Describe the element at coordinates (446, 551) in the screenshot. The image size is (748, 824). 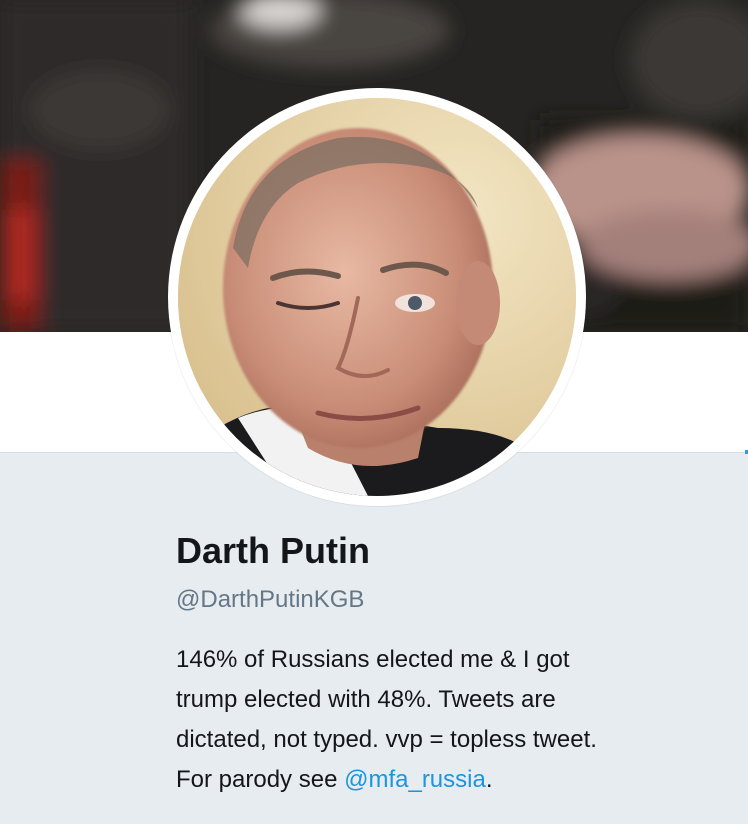
I see `display-name: Darth Putin` at that location.